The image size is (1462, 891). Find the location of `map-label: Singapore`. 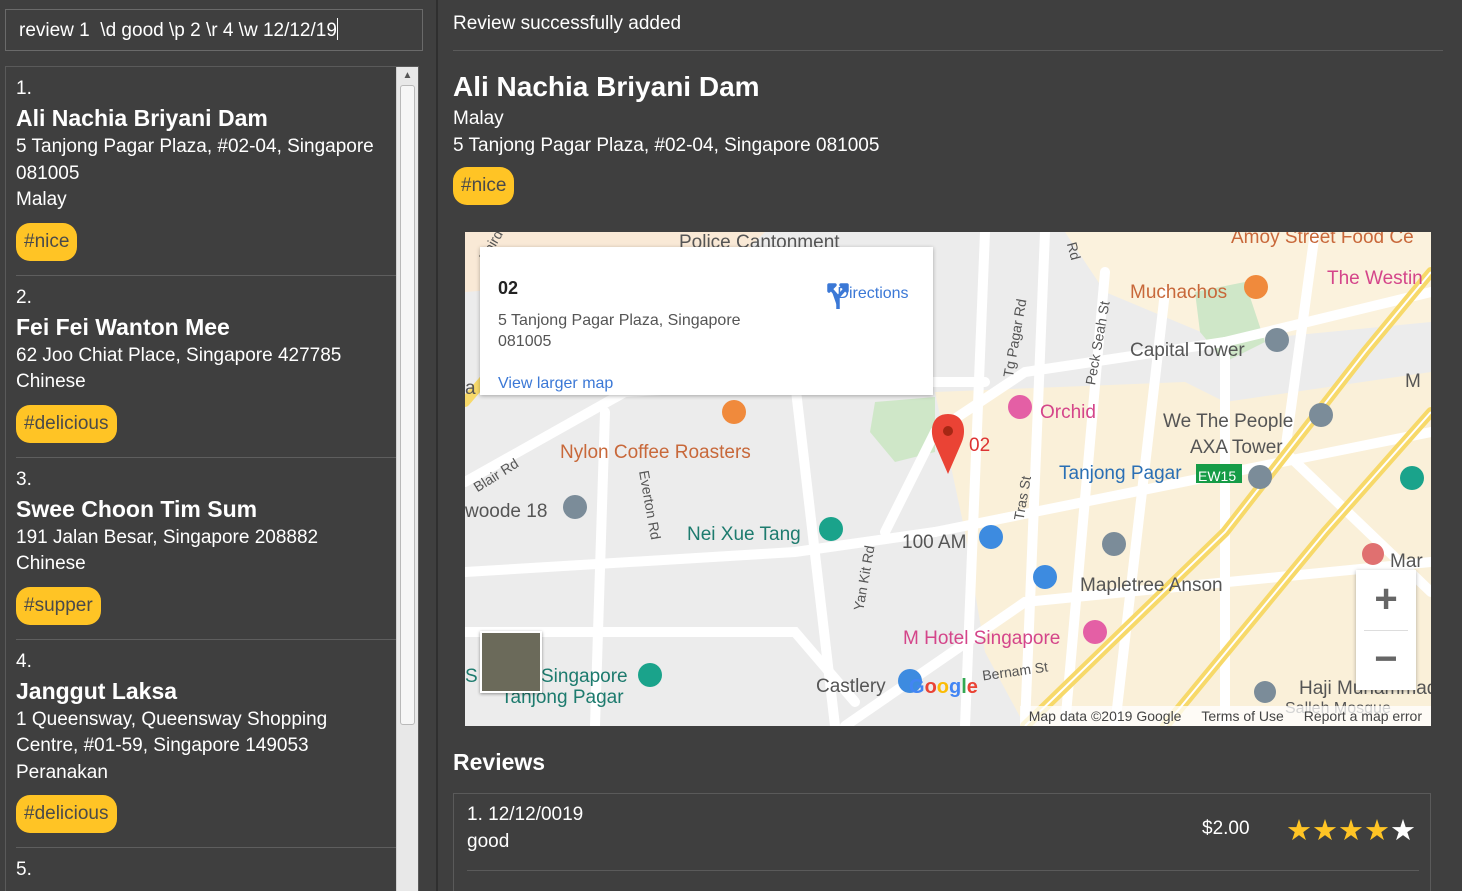

map-label: Singapore is located at coordinates (584, 676).